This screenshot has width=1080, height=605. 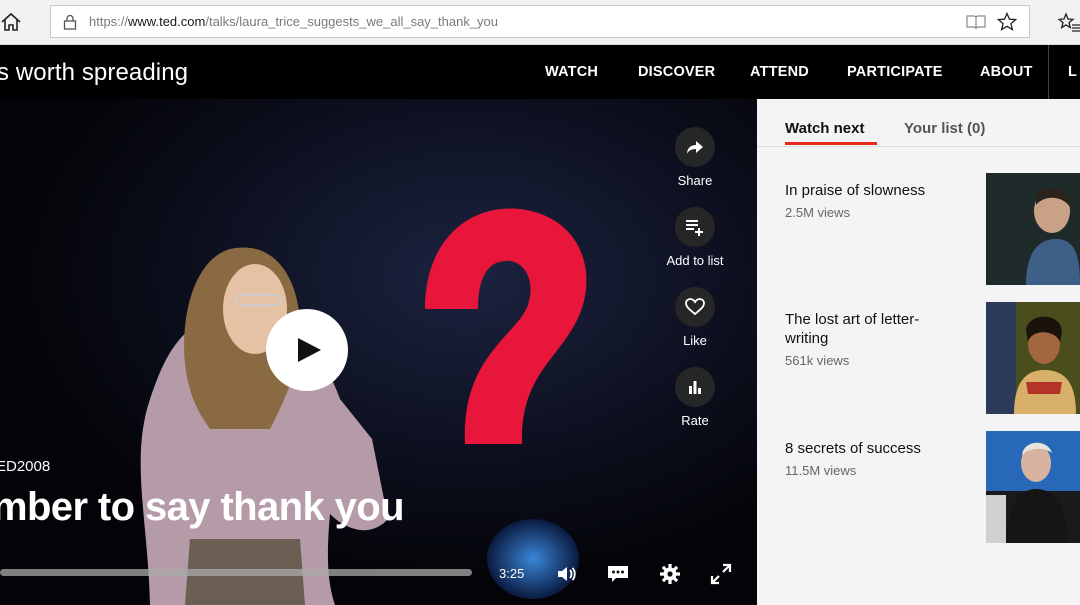 I want to click on duration-time: 3:25, so click(x=512, y=573).